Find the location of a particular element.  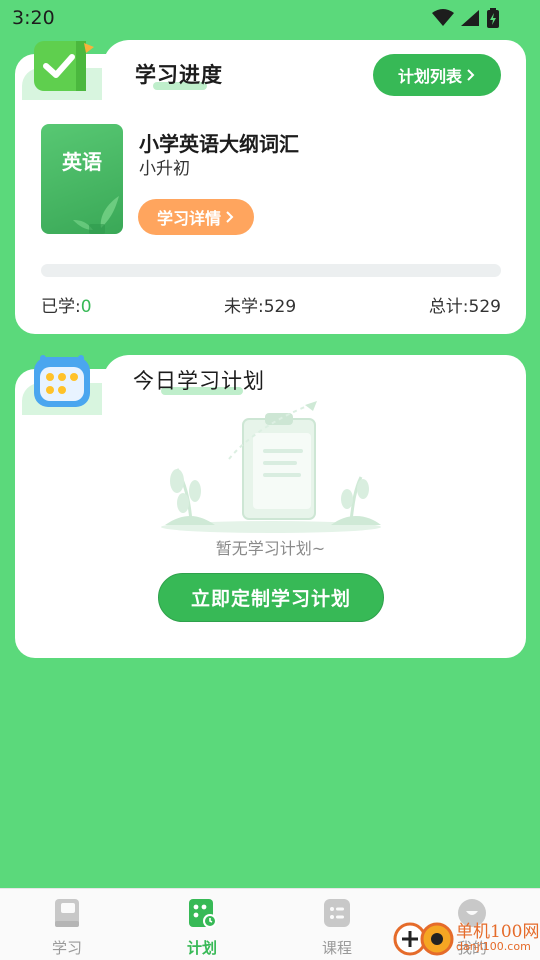

today-plan-title: 今日学习计划 is located at coordinates (199, 381).